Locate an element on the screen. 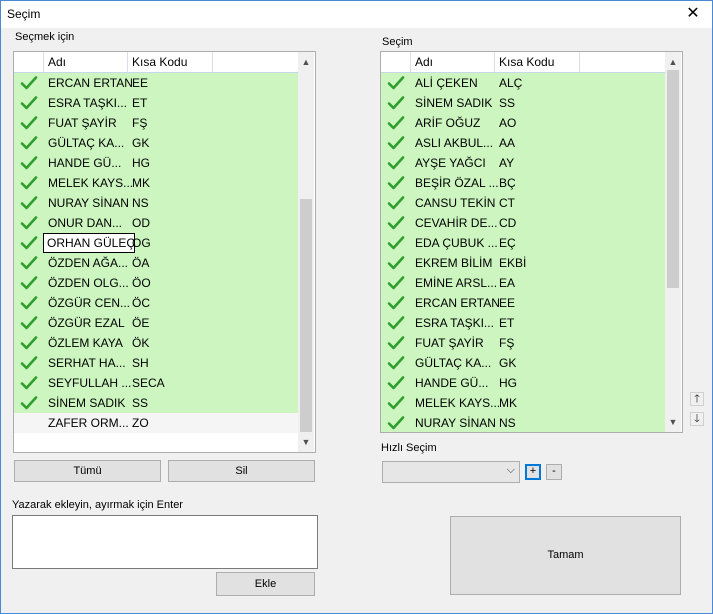 This screenshot has width=713, height=614. table-row: ÖZGÜR EZAL ÖE is located at coordinates (156, 323).